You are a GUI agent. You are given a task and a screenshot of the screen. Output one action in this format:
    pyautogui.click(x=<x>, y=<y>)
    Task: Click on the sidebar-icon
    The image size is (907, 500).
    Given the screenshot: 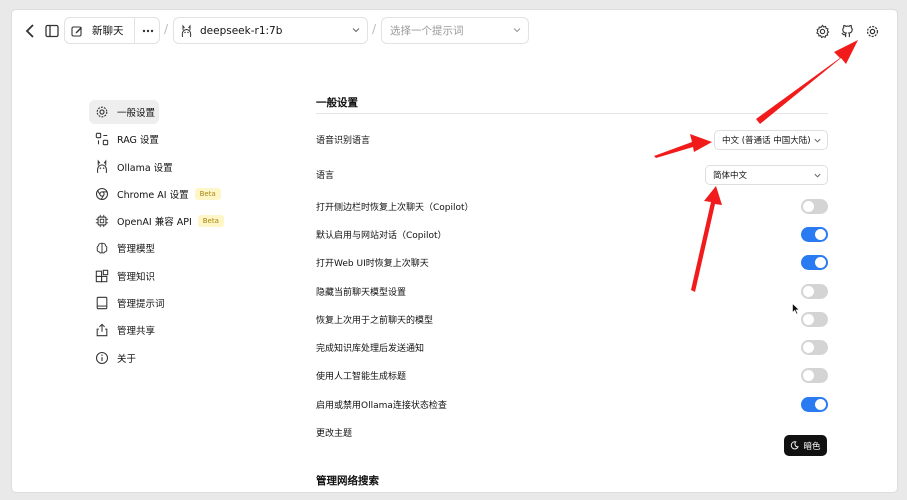 What is the action you would take?
    pyautogui.click(x=52, y=31)
    